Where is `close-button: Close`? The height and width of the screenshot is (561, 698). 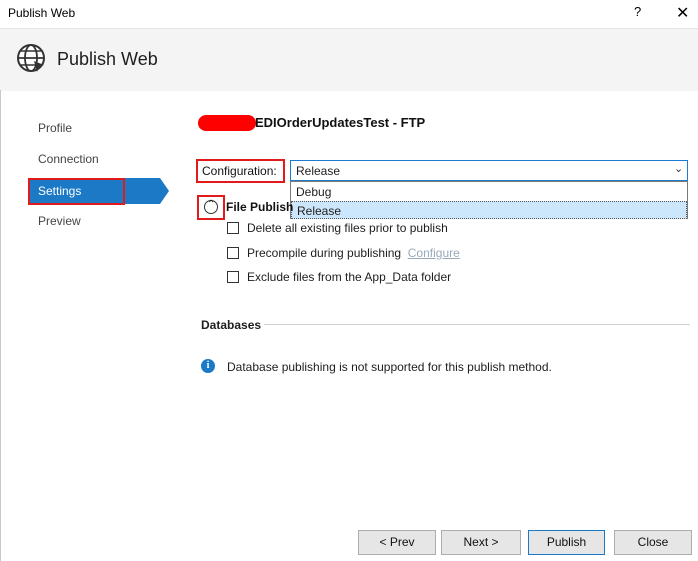
close-button: Close is located at coordinates (653, 542).